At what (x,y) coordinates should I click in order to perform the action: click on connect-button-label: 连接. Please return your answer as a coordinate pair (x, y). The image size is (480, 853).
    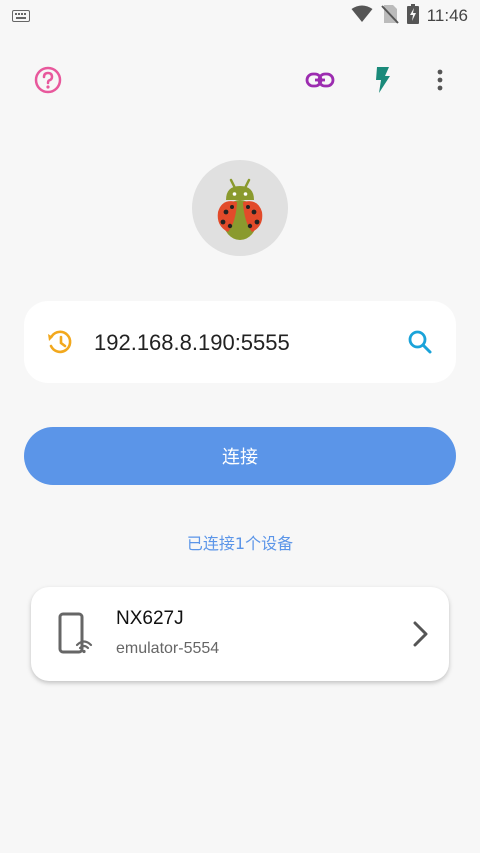
    Looking at the image, I should click on (240, 457).